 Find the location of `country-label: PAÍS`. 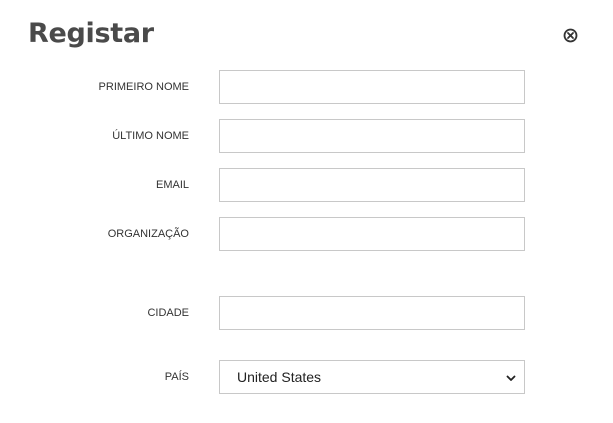

country-label: PAÍS is located at coordinates (176, 377).